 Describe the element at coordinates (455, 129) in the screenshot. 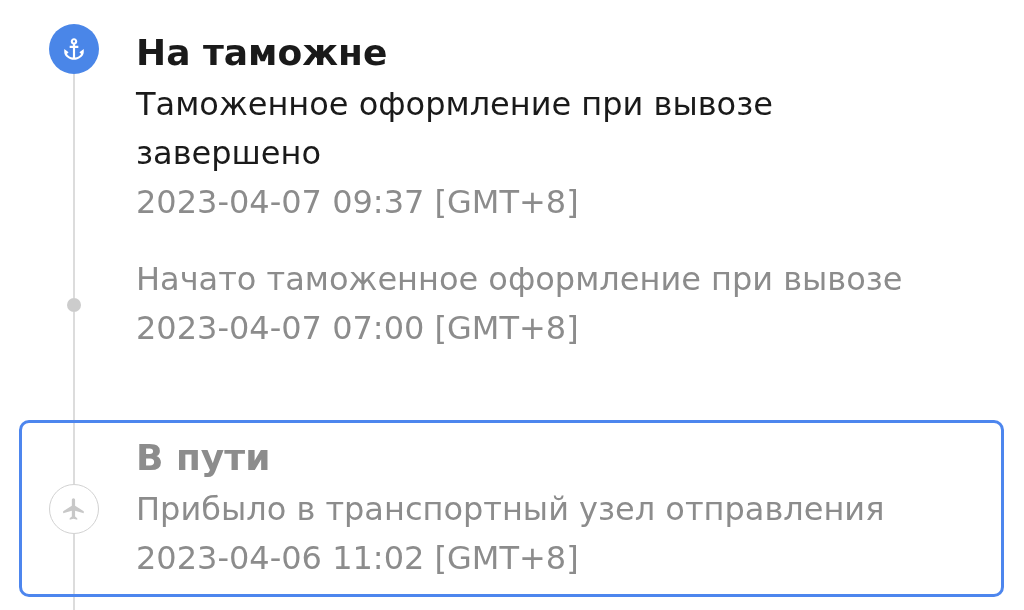

I see `event-description: Таможенное оформление при вывозе завершено` at that location.